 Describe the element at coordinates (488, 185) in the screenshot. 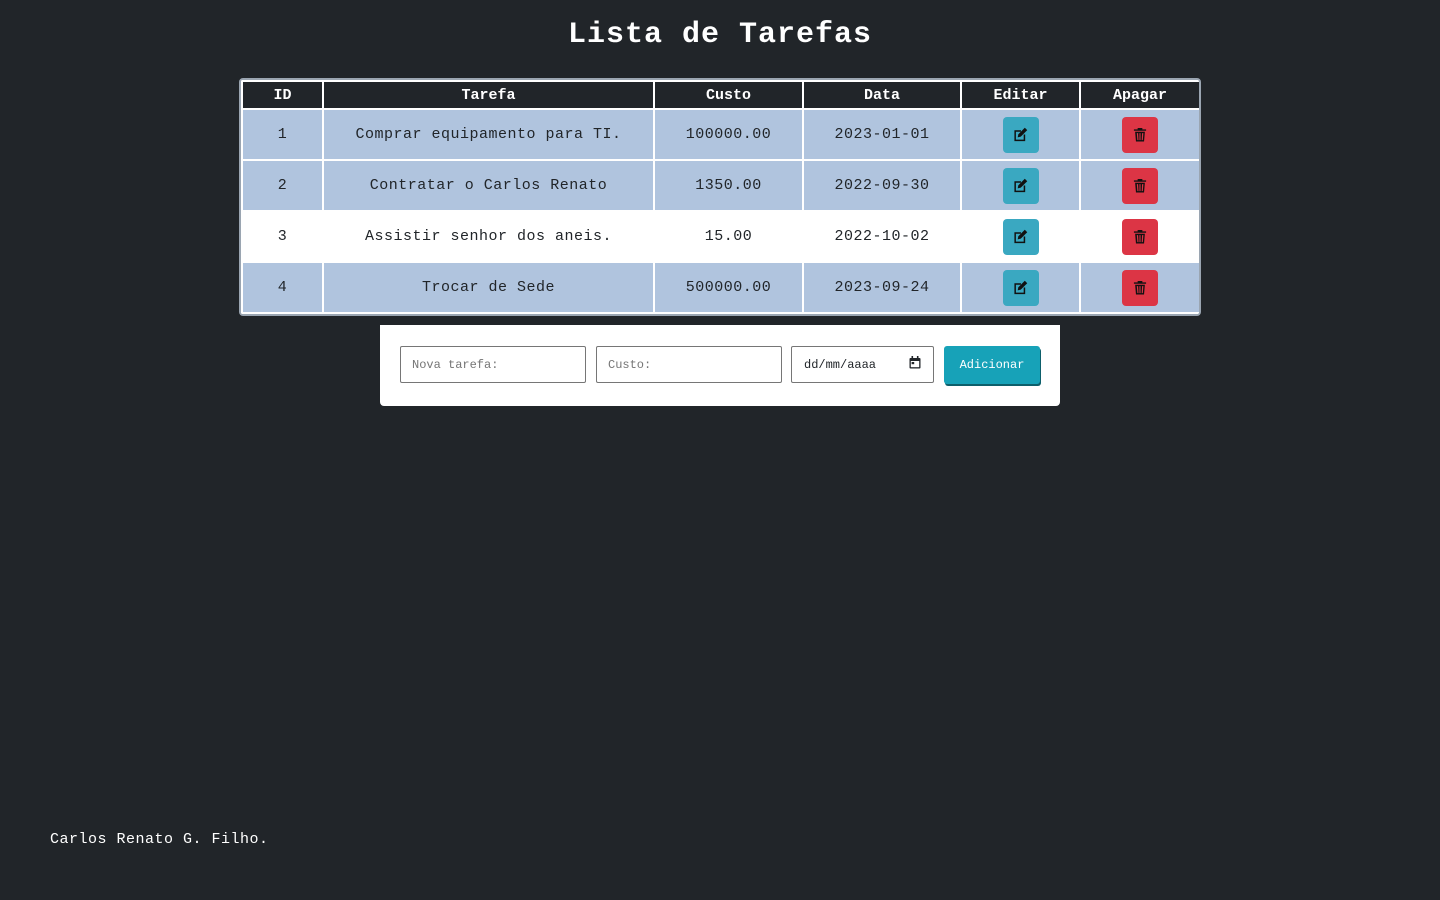

I see `cell-task: Contratar o Carlos Renato` at that location.